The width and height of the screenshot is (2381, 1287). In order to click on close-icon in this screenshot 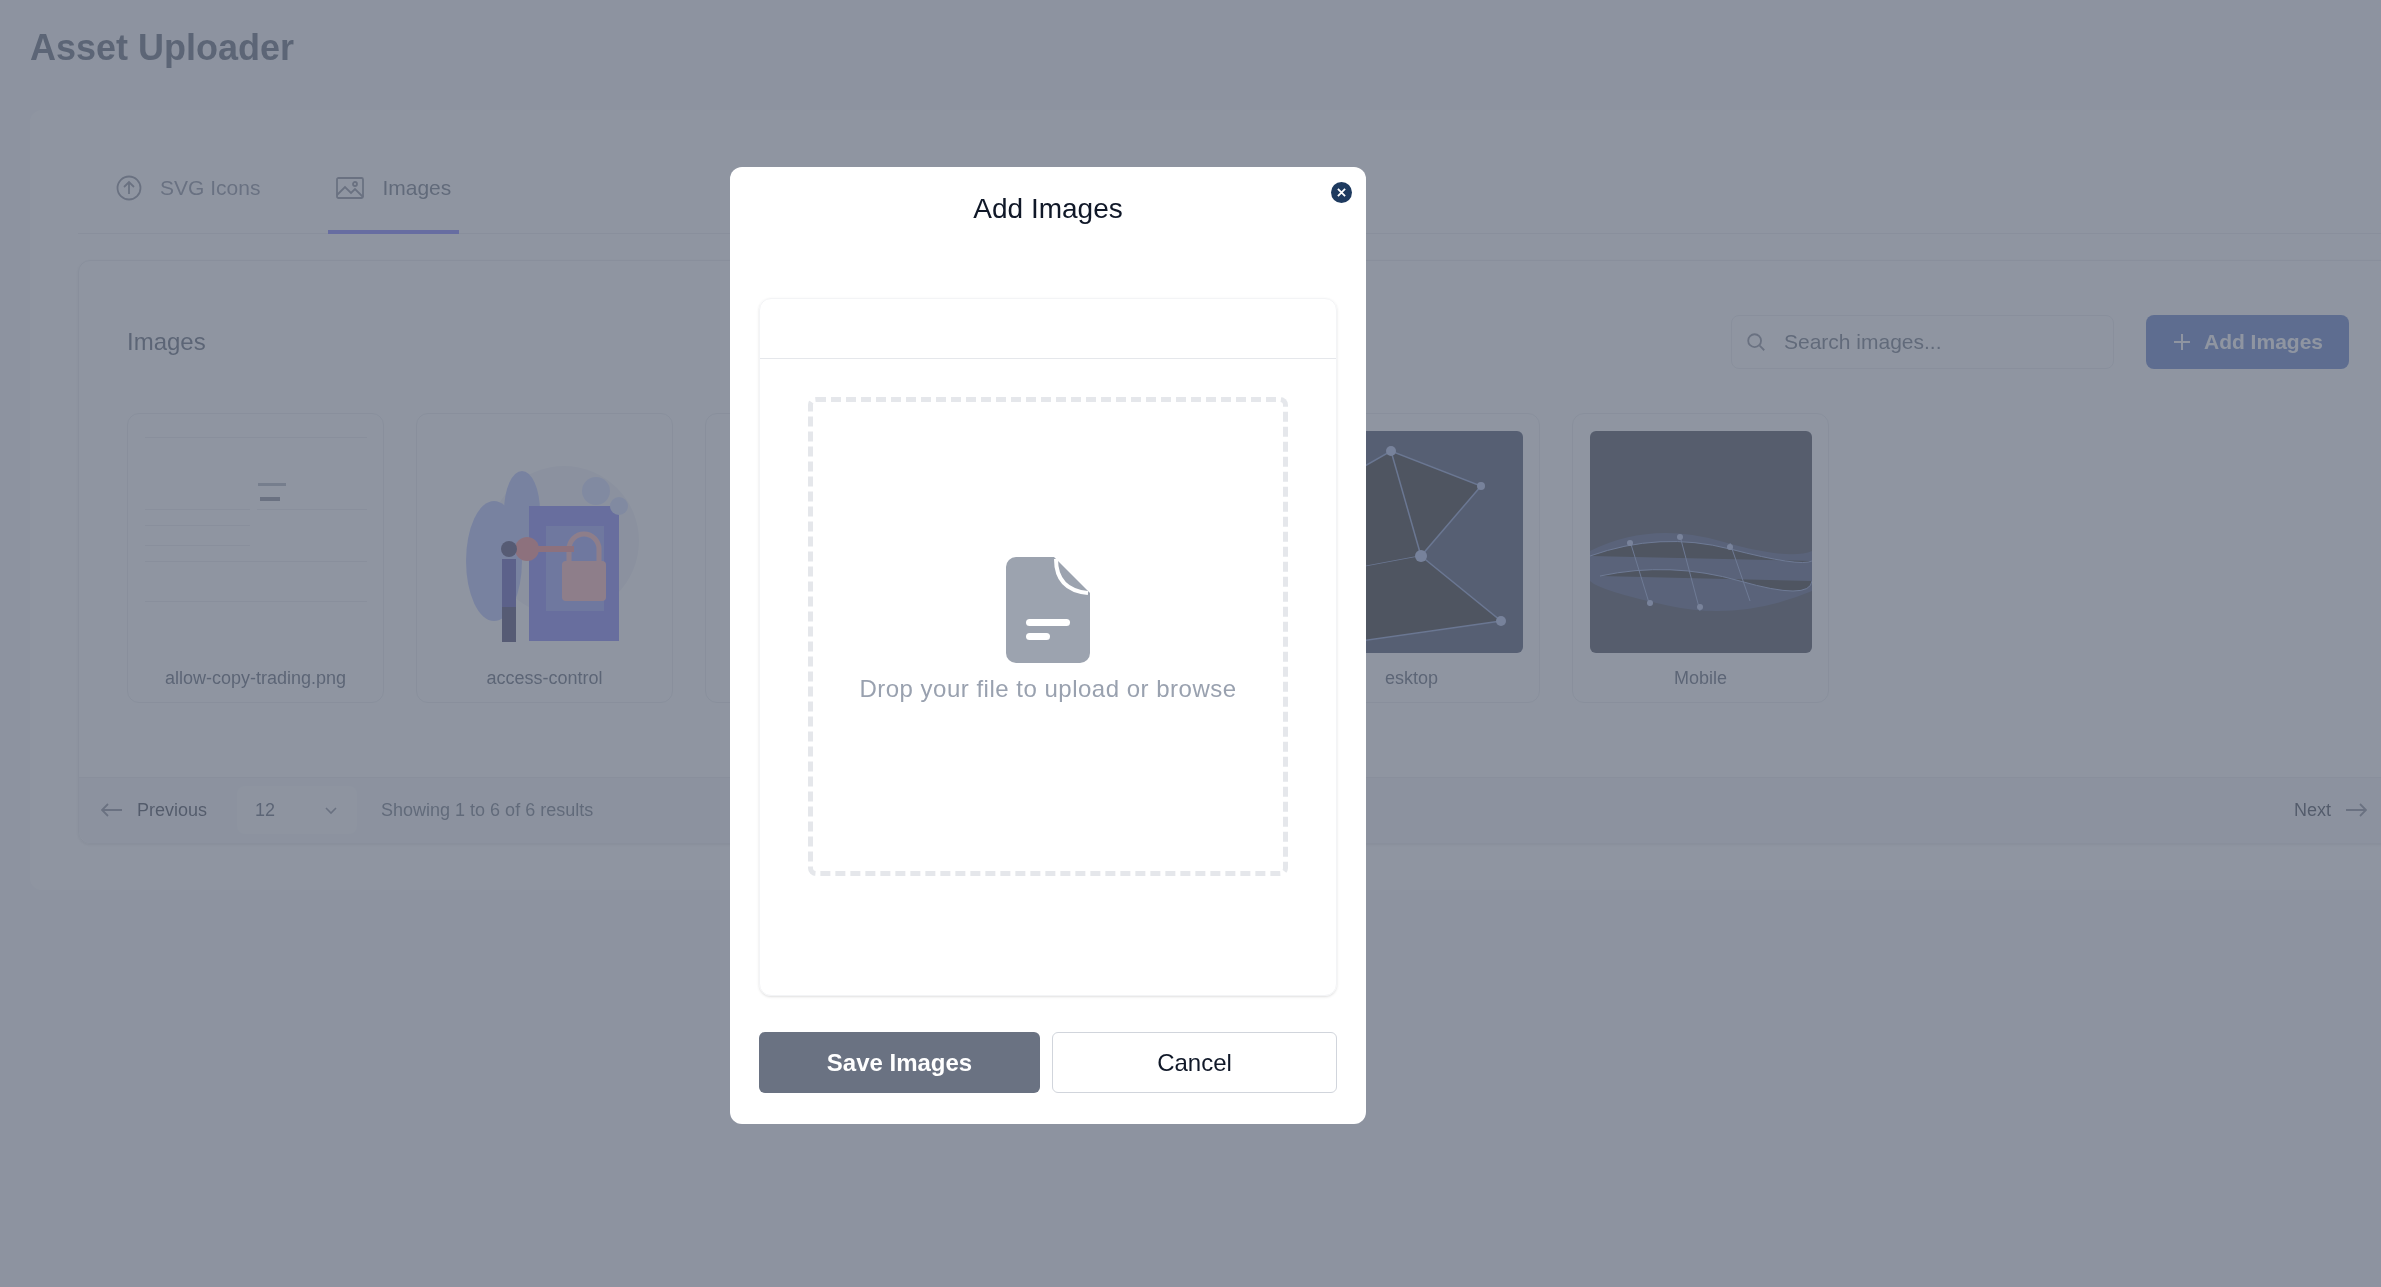, I will do `click(1341, 192)`.